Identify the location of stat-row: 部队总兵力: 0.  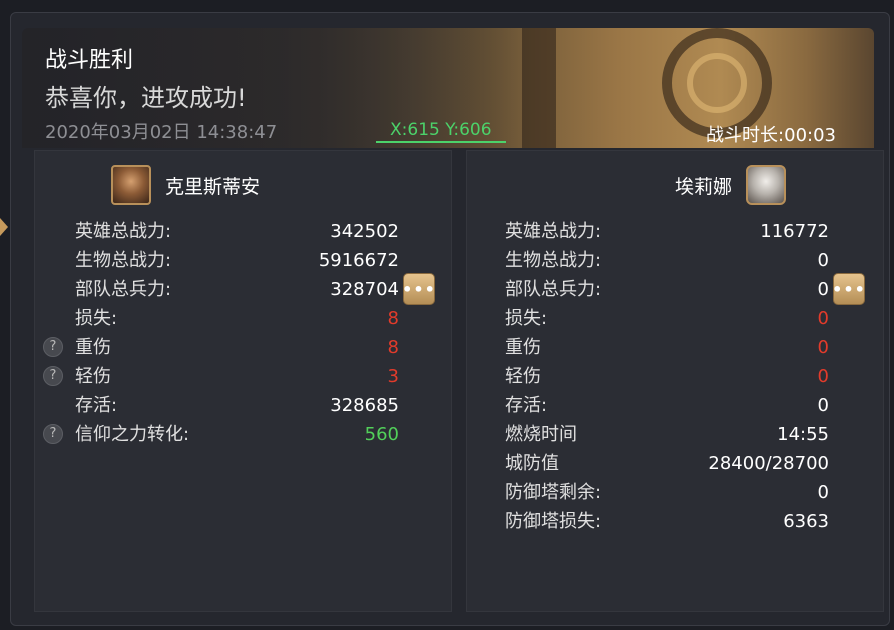
(667, 289).